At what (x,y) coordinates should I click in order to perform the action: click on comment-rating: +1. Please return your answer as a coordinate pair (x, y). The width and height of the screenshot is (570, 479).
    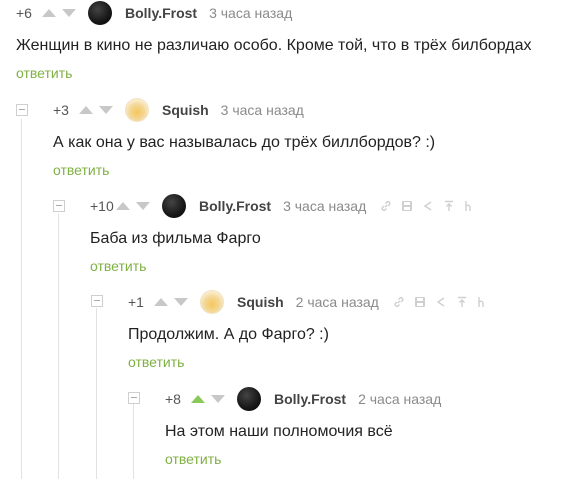
    Looking at the image, I should click on (136, 302).